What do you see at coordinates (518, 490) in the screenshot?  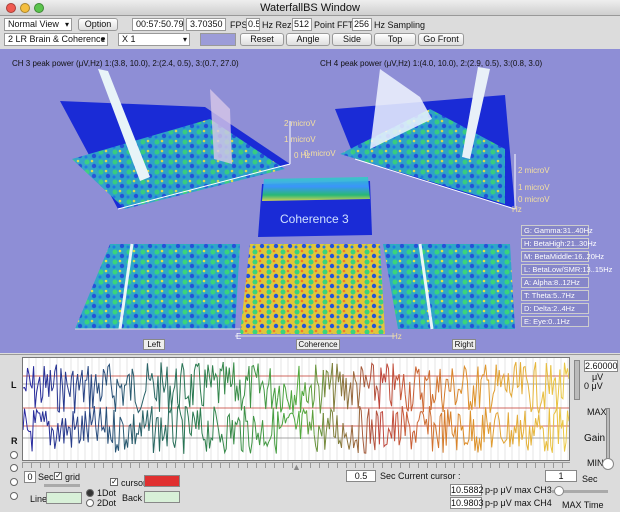 I see `max-ch3-label: p-p μV max CH3` at bounding box center [518, 490].